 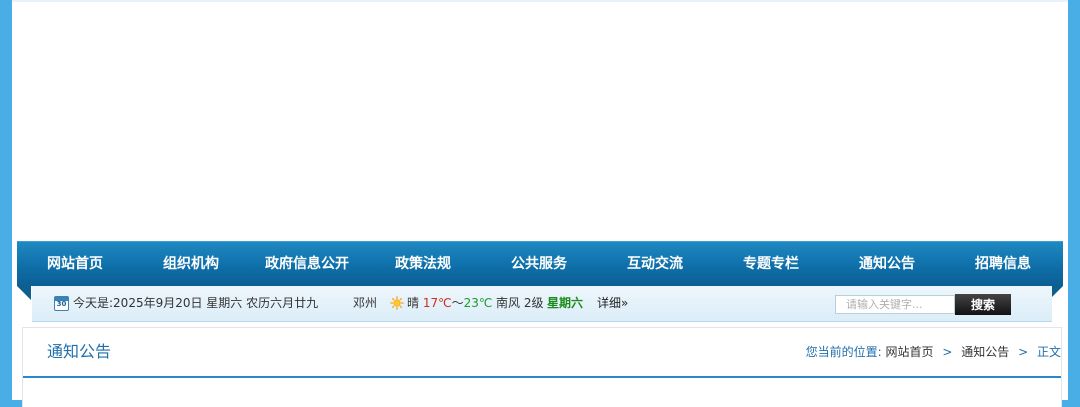 I want to click on breadcrumb-home: 网站首页, so click(x=910, y=352).